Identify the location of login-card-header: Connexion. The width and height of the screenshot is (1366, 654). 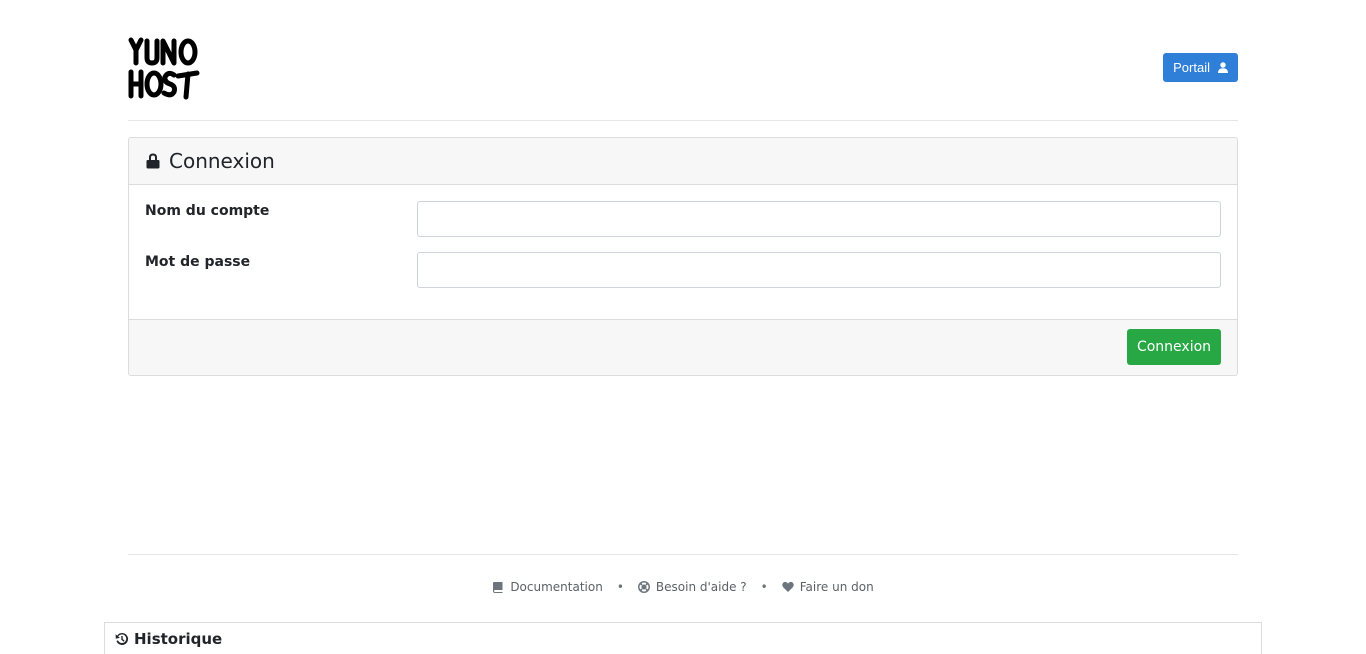
(683, 161).